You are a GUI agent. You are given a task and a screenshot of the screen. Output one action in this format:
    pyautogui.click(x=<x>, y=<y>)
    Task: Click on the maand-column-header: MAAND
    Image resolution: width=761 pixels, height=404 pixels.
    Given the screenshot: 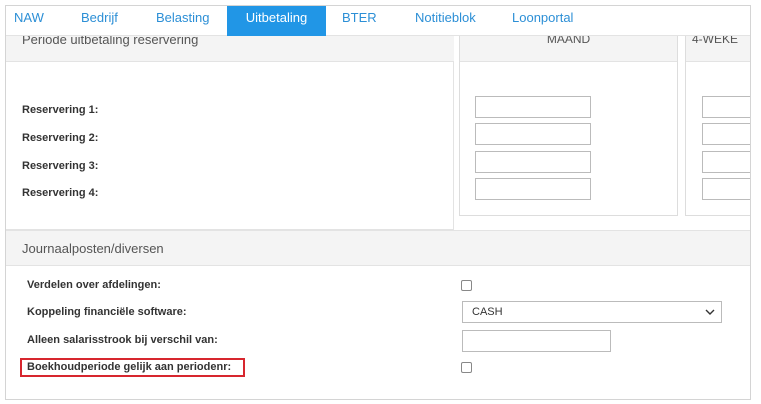 What is the action you would take?
    pyautogui.click(x=568, y=49)
    